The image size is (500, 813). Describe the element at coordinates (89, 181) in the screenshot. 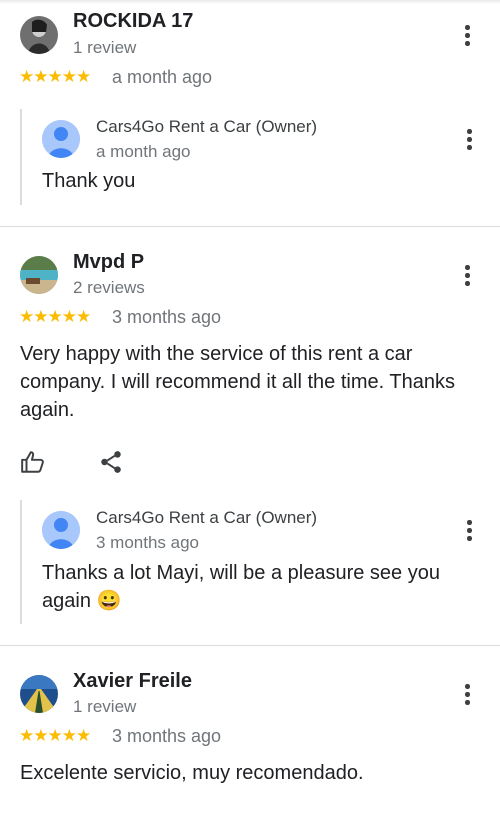

I see `owner-reply-text: Thank you` at that location.